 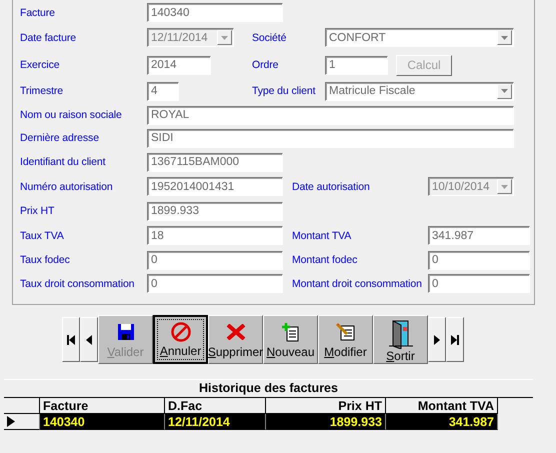 I want to click on field-label: Facture, so click(x=38, y=12).